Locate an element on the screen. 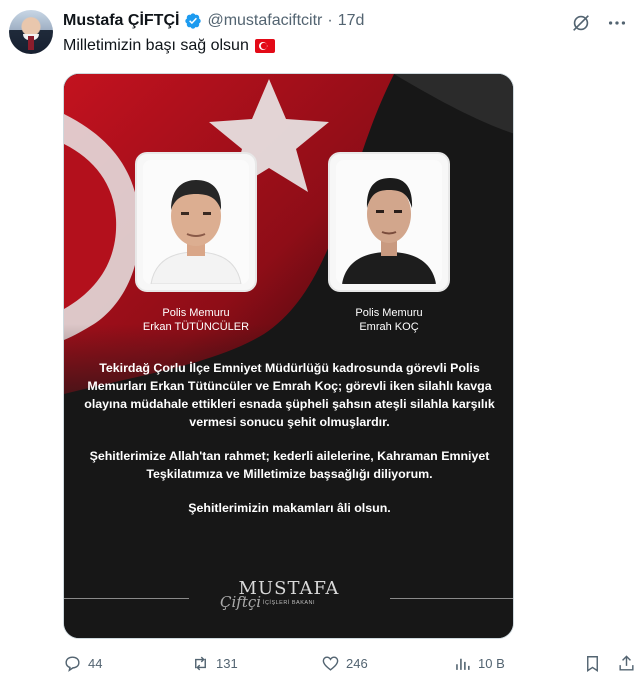  minister-signature: MUSTAFA Çiftçi İÇİŞLERİ BAKANI is located at coordinates (289, 594).